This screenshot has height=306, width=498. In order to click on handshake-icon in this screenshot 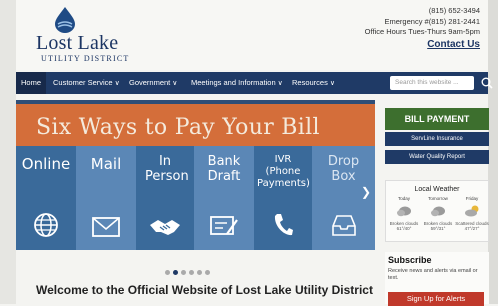, I will do `click(165, 227)`.